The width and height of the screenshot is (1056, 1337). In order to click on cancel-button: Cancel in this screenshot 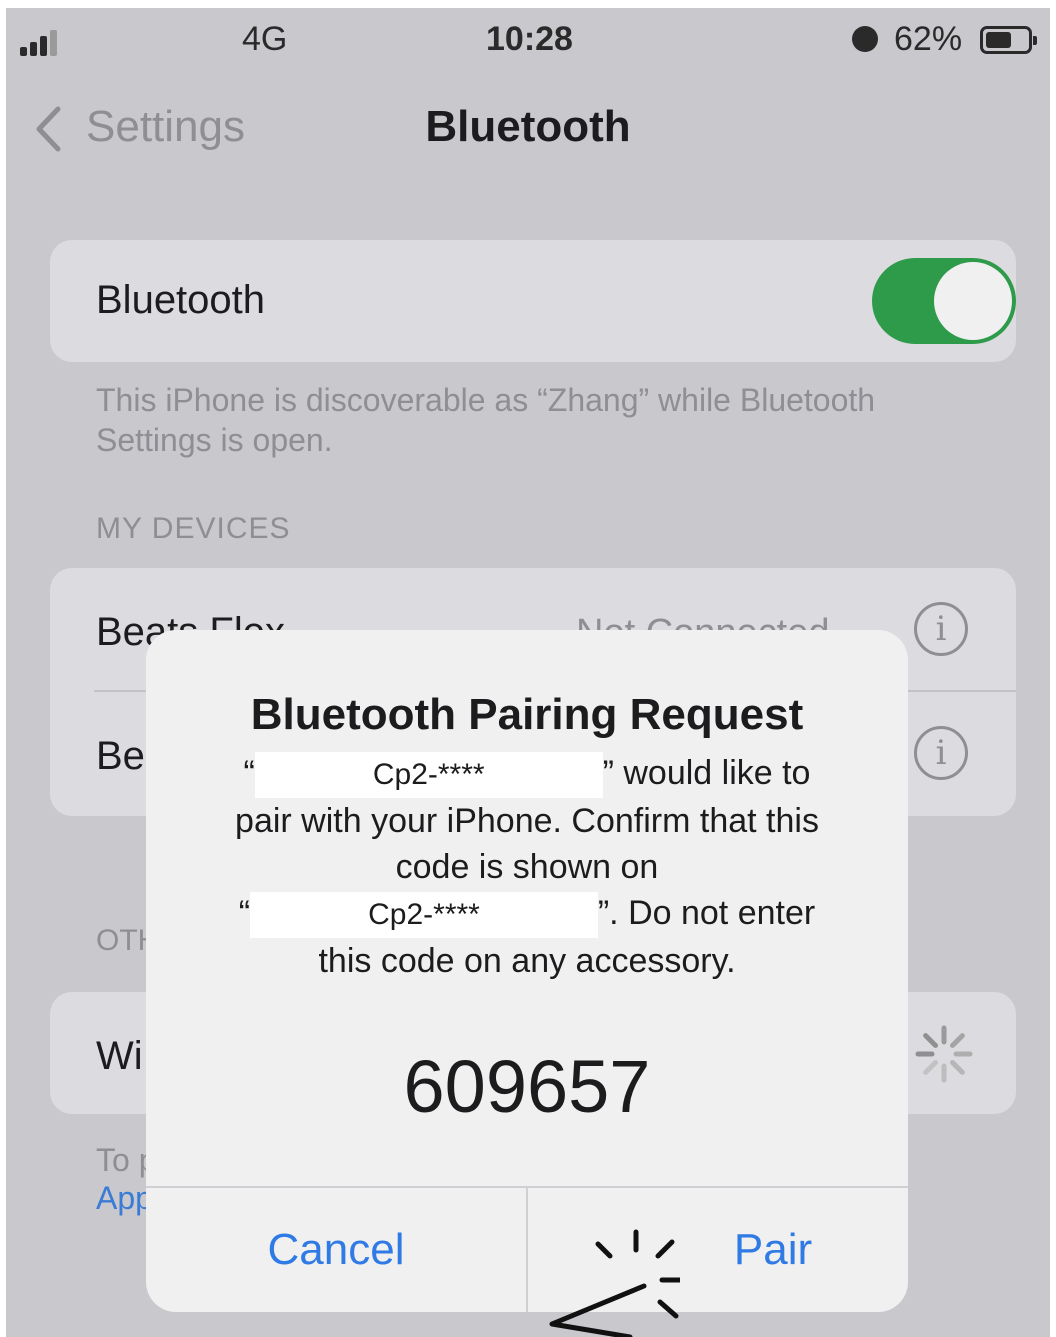, I will do `click(336, 1250)`.